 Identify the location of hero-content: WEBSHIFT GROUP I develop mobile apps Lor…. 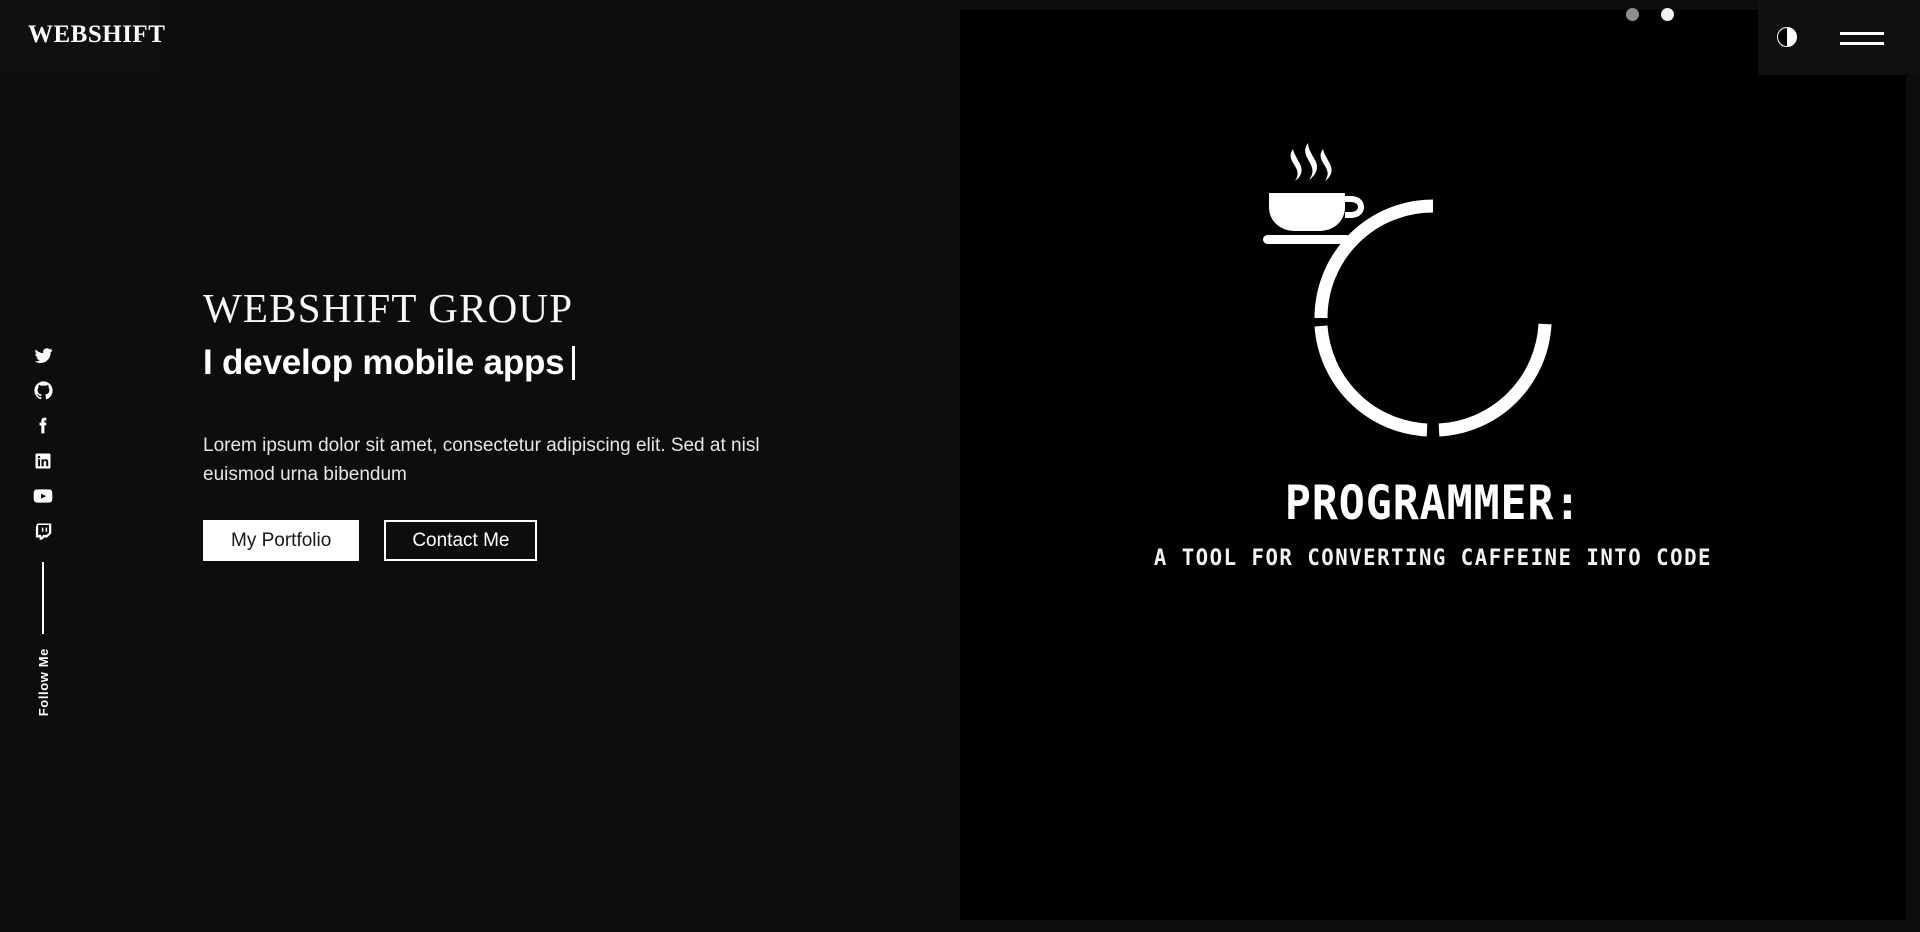
(523, 422).